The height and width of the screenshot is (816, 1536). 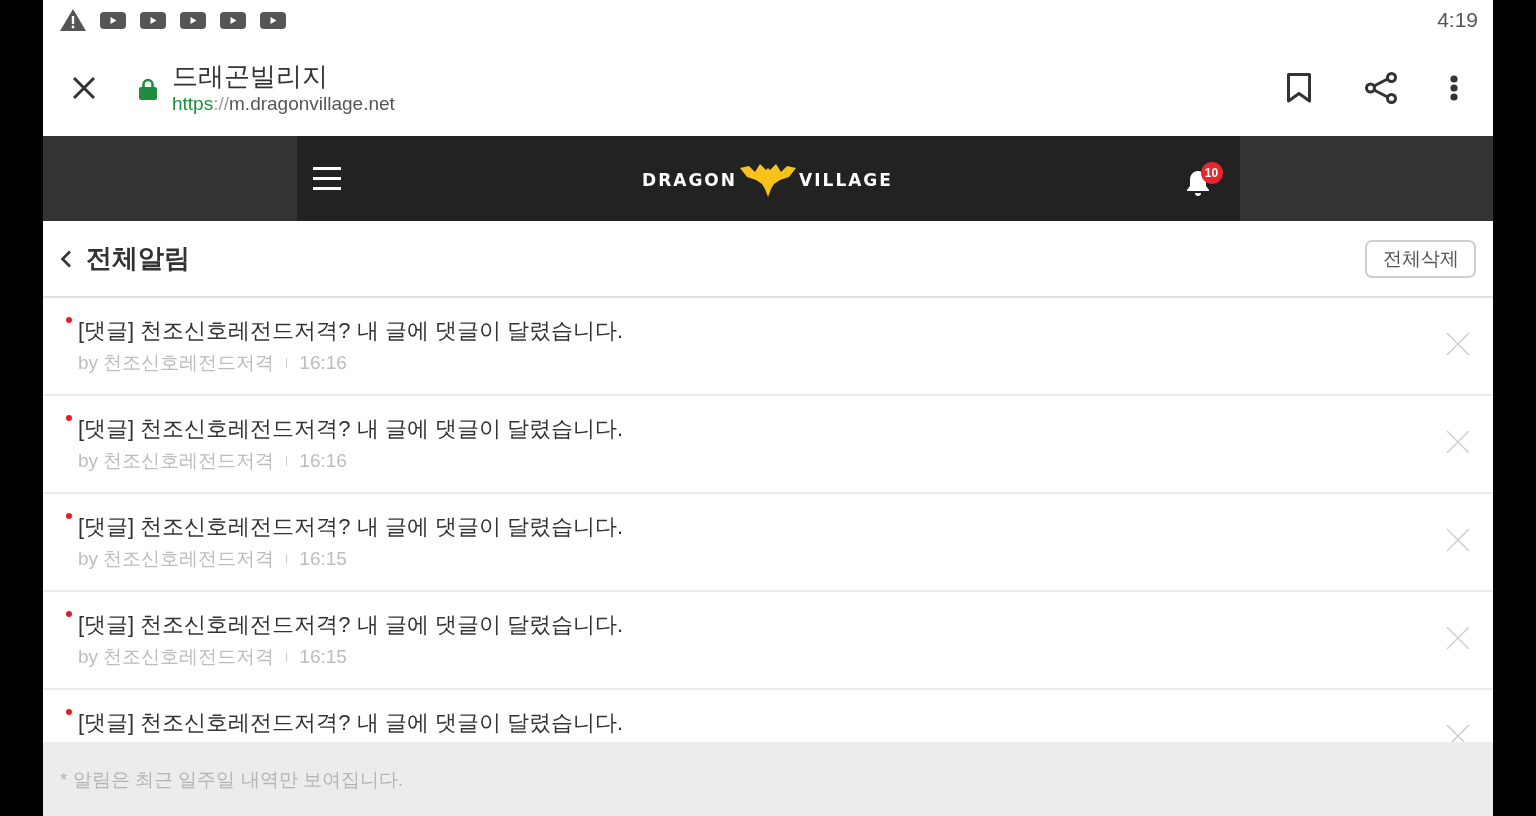 I want to click on warning-icon, so click(x=73, y=20).